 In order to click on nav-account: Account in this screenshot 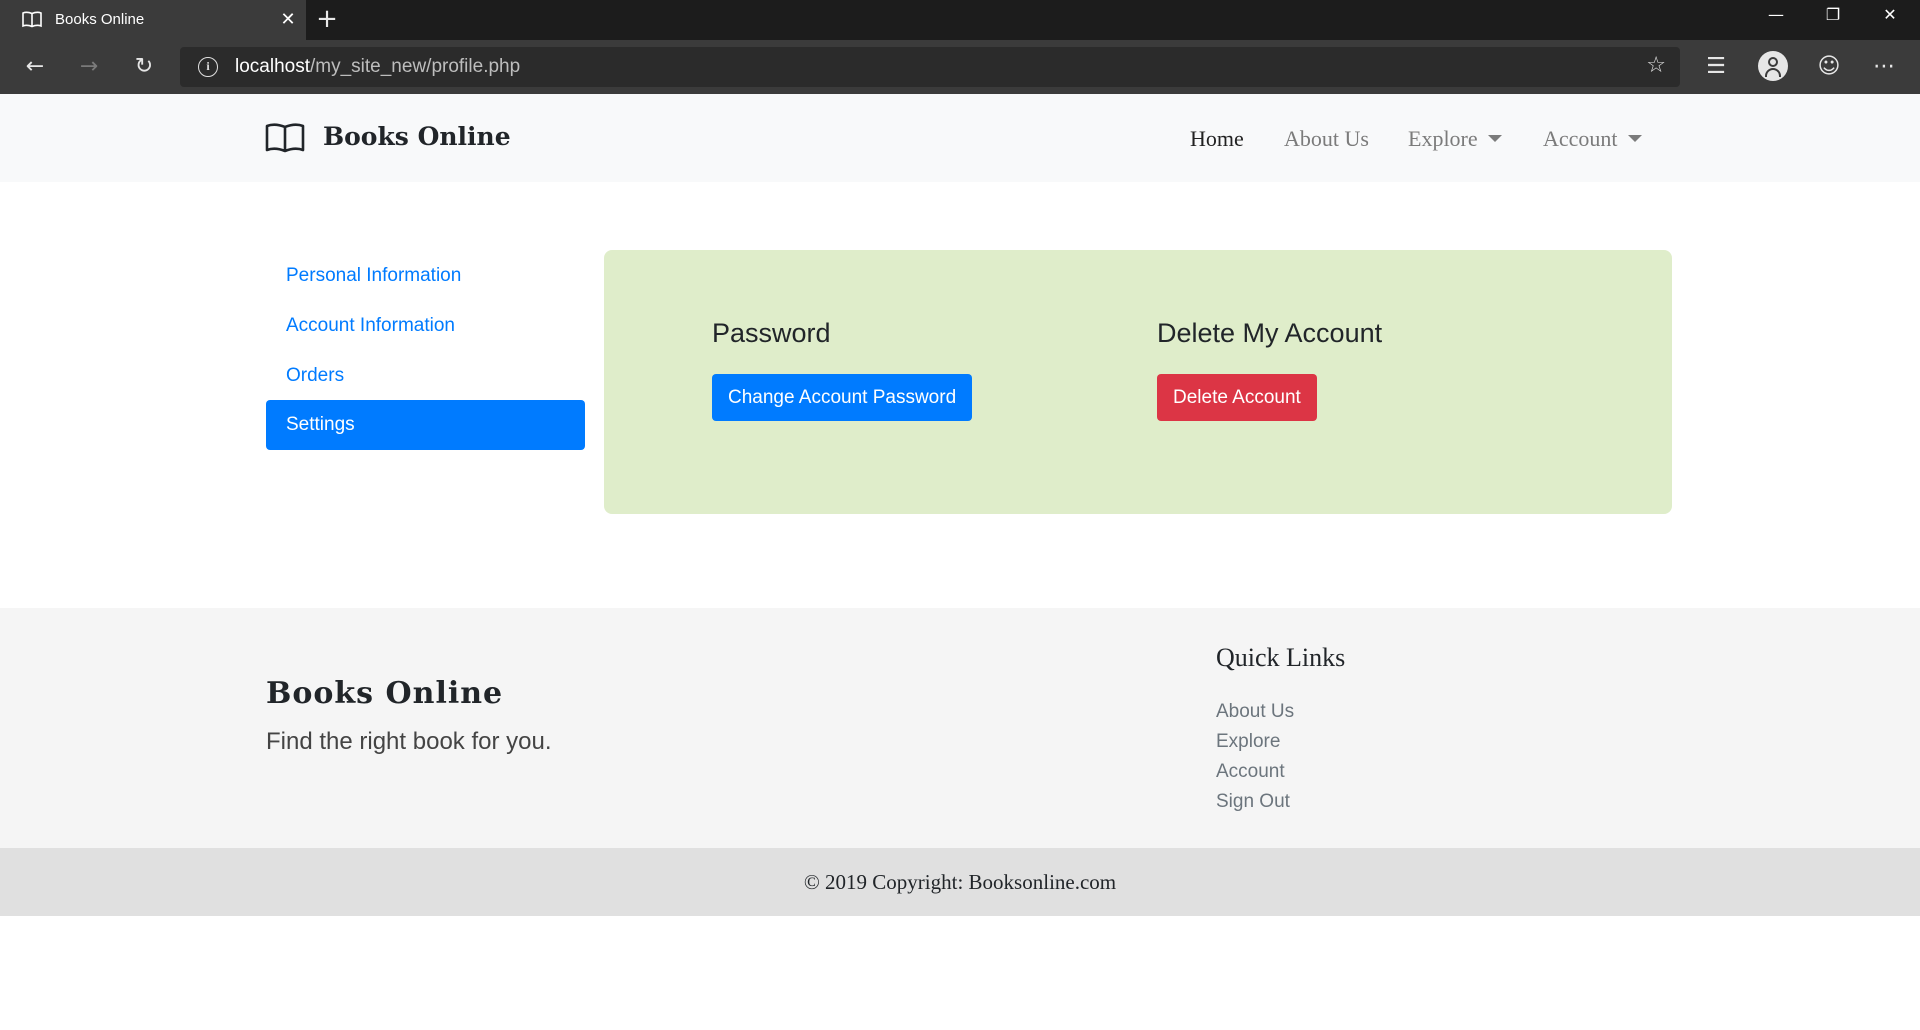, I will do `click(1592, 139)`.